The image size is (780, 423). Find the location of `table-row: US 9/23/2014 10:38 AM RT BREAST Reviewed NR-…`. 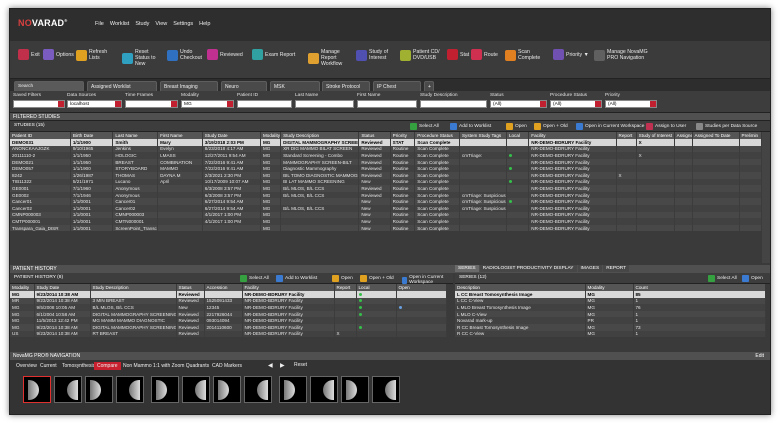

table-row: US 9/23/2014 10:38 AM RT BREAST Reviewed NR-… is located at coordinates (228, 334).